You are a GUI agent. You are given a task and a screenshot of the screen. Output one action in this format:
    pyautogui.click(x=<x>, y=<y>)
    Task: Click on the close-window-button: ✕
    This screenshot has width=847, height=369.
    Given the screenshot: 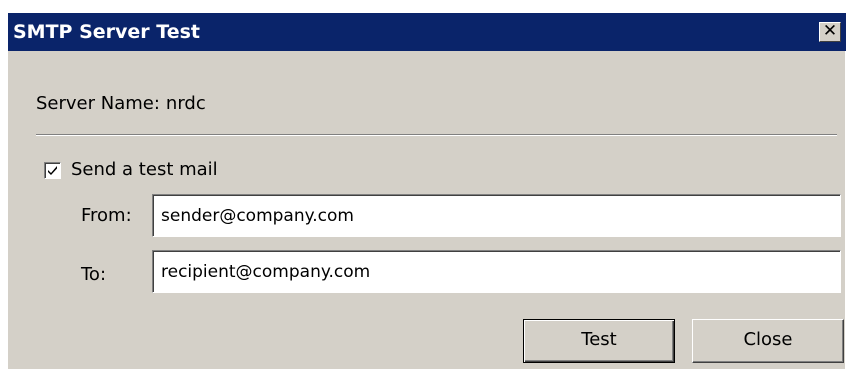 What is the action you would take?
    pyautogui.click(x=830, y=32)
    